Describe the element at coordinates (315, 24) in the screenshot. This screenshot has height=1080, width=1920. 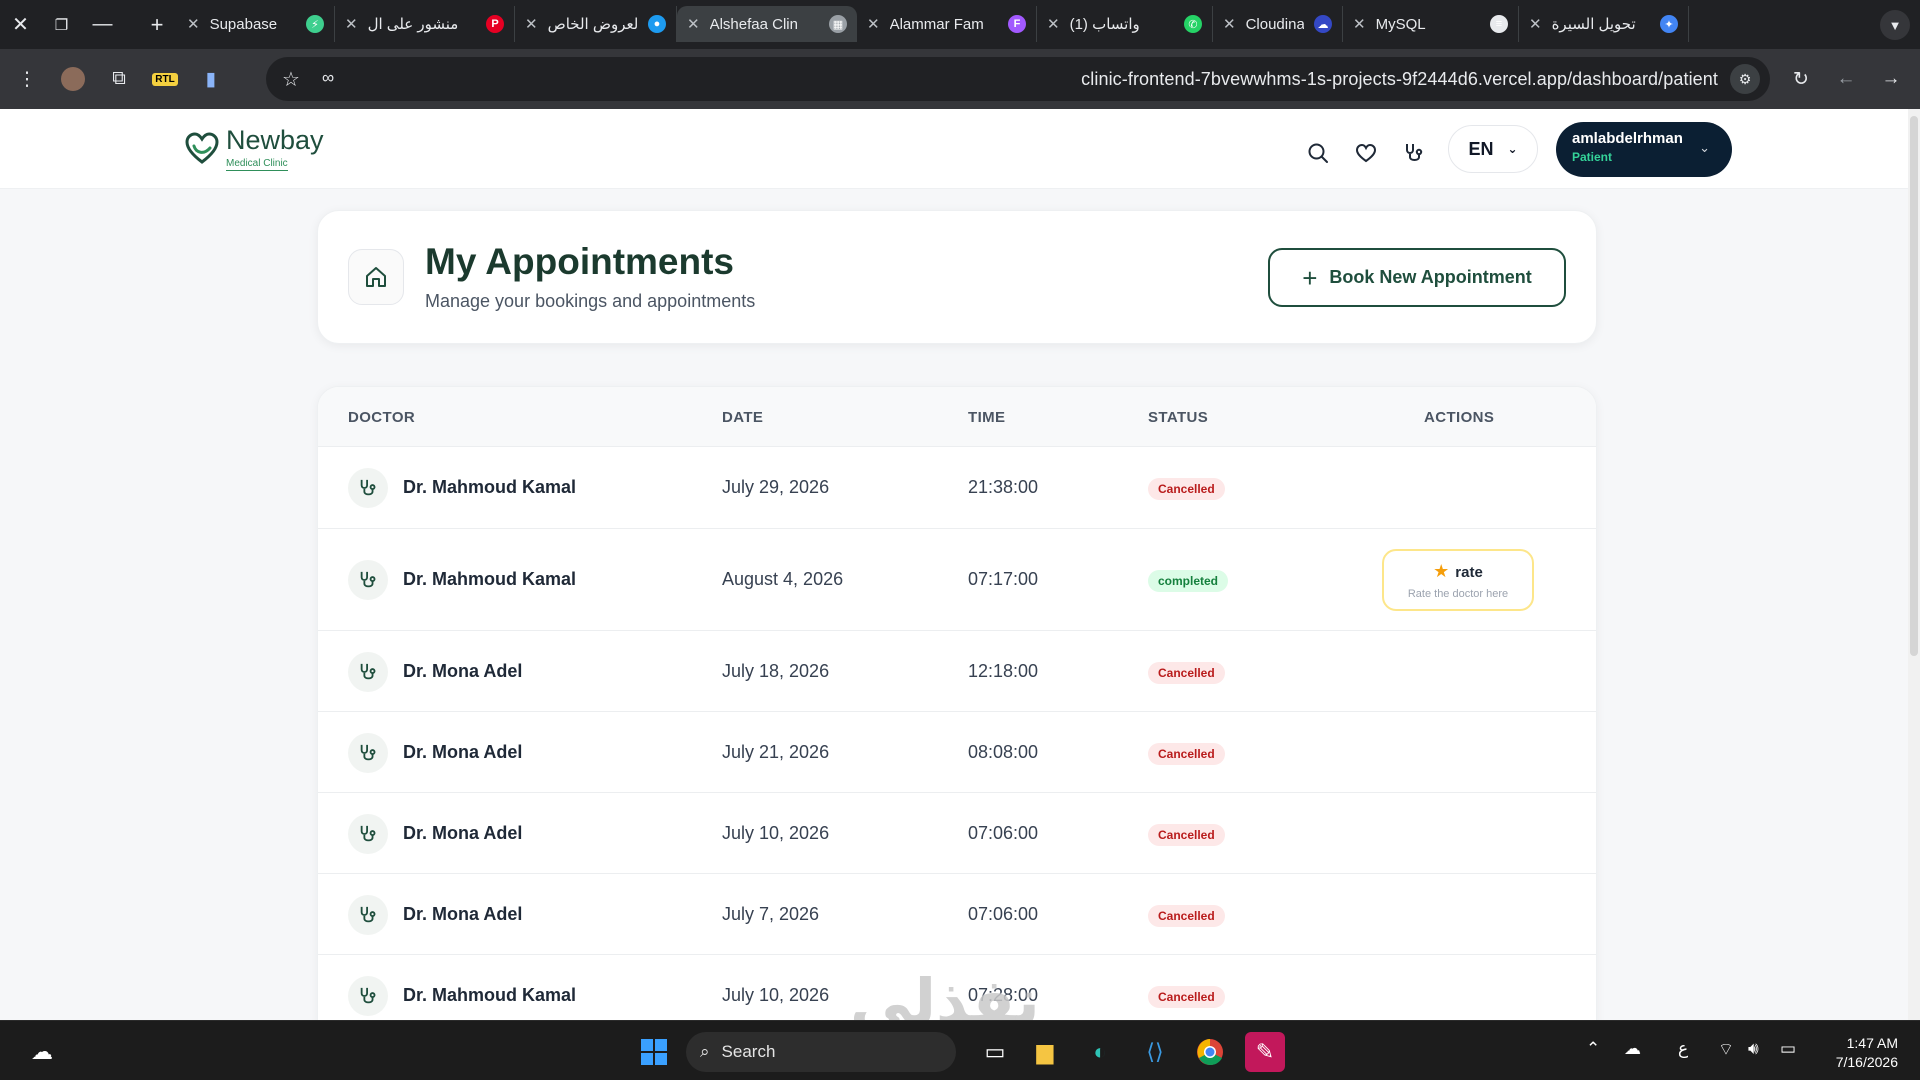
I see `supabase-icon: ⚡` at that location.